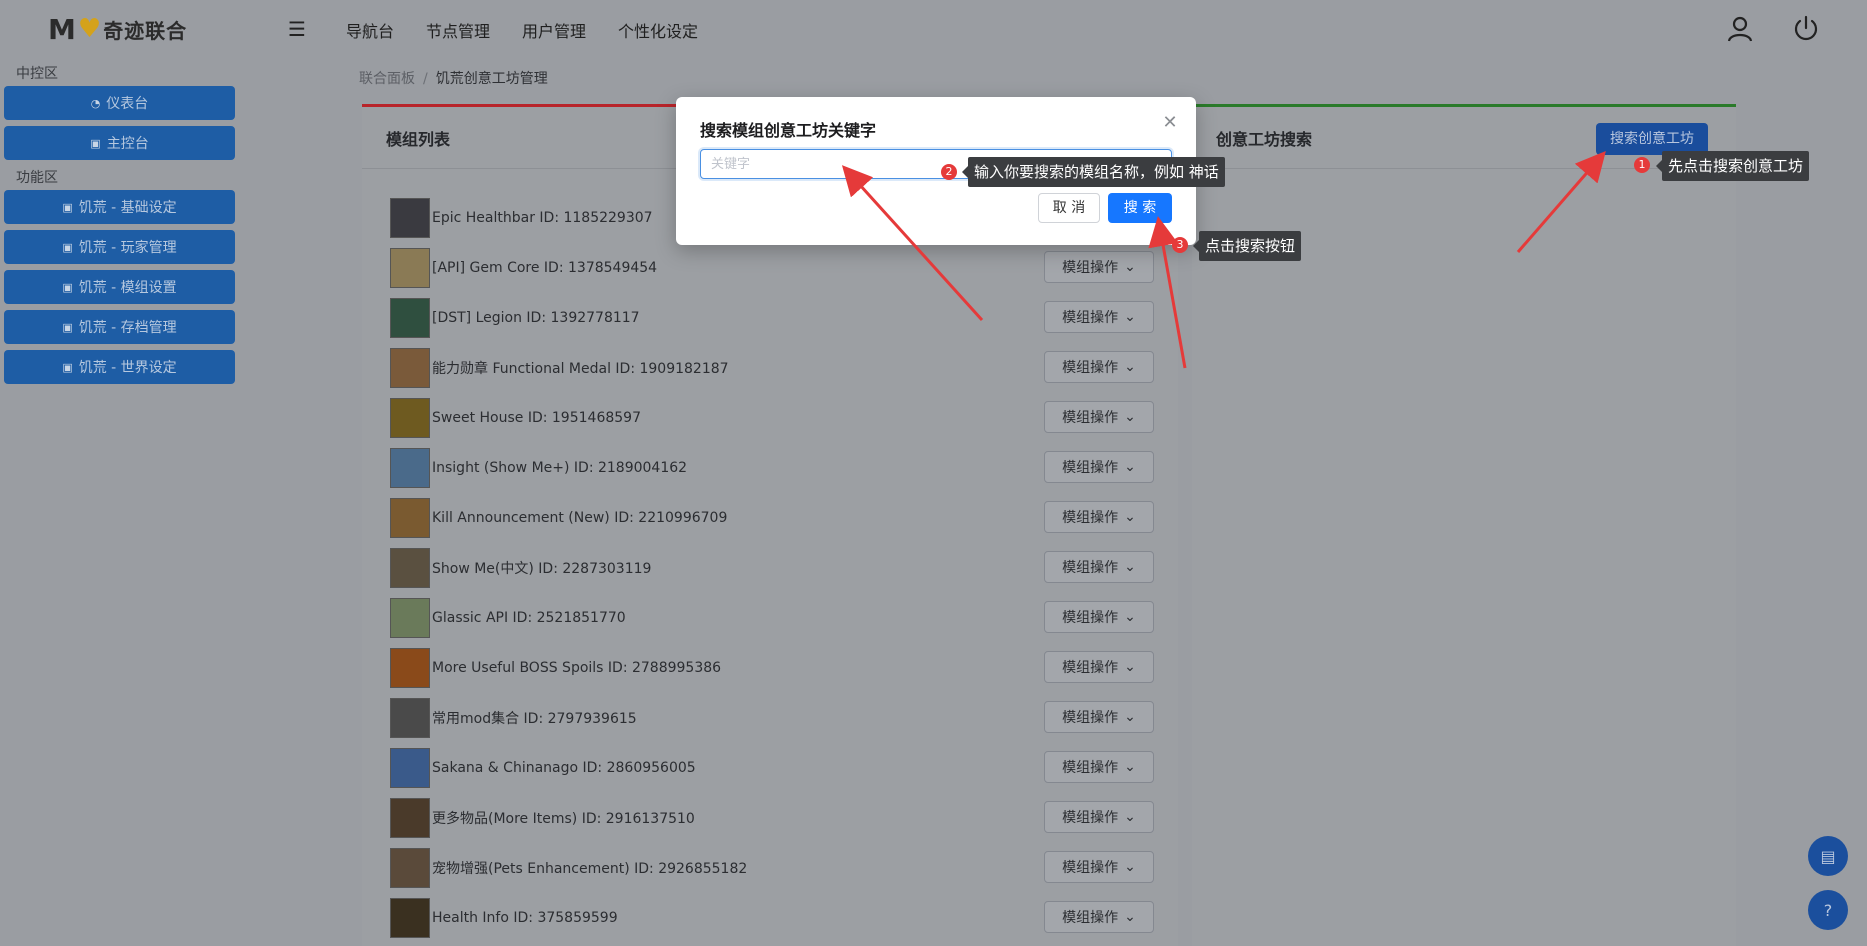  What do you see at coordinates (1170, 123) in the screenshot?
I see `close-icon: ✕` at bounding box center [1170, 123].